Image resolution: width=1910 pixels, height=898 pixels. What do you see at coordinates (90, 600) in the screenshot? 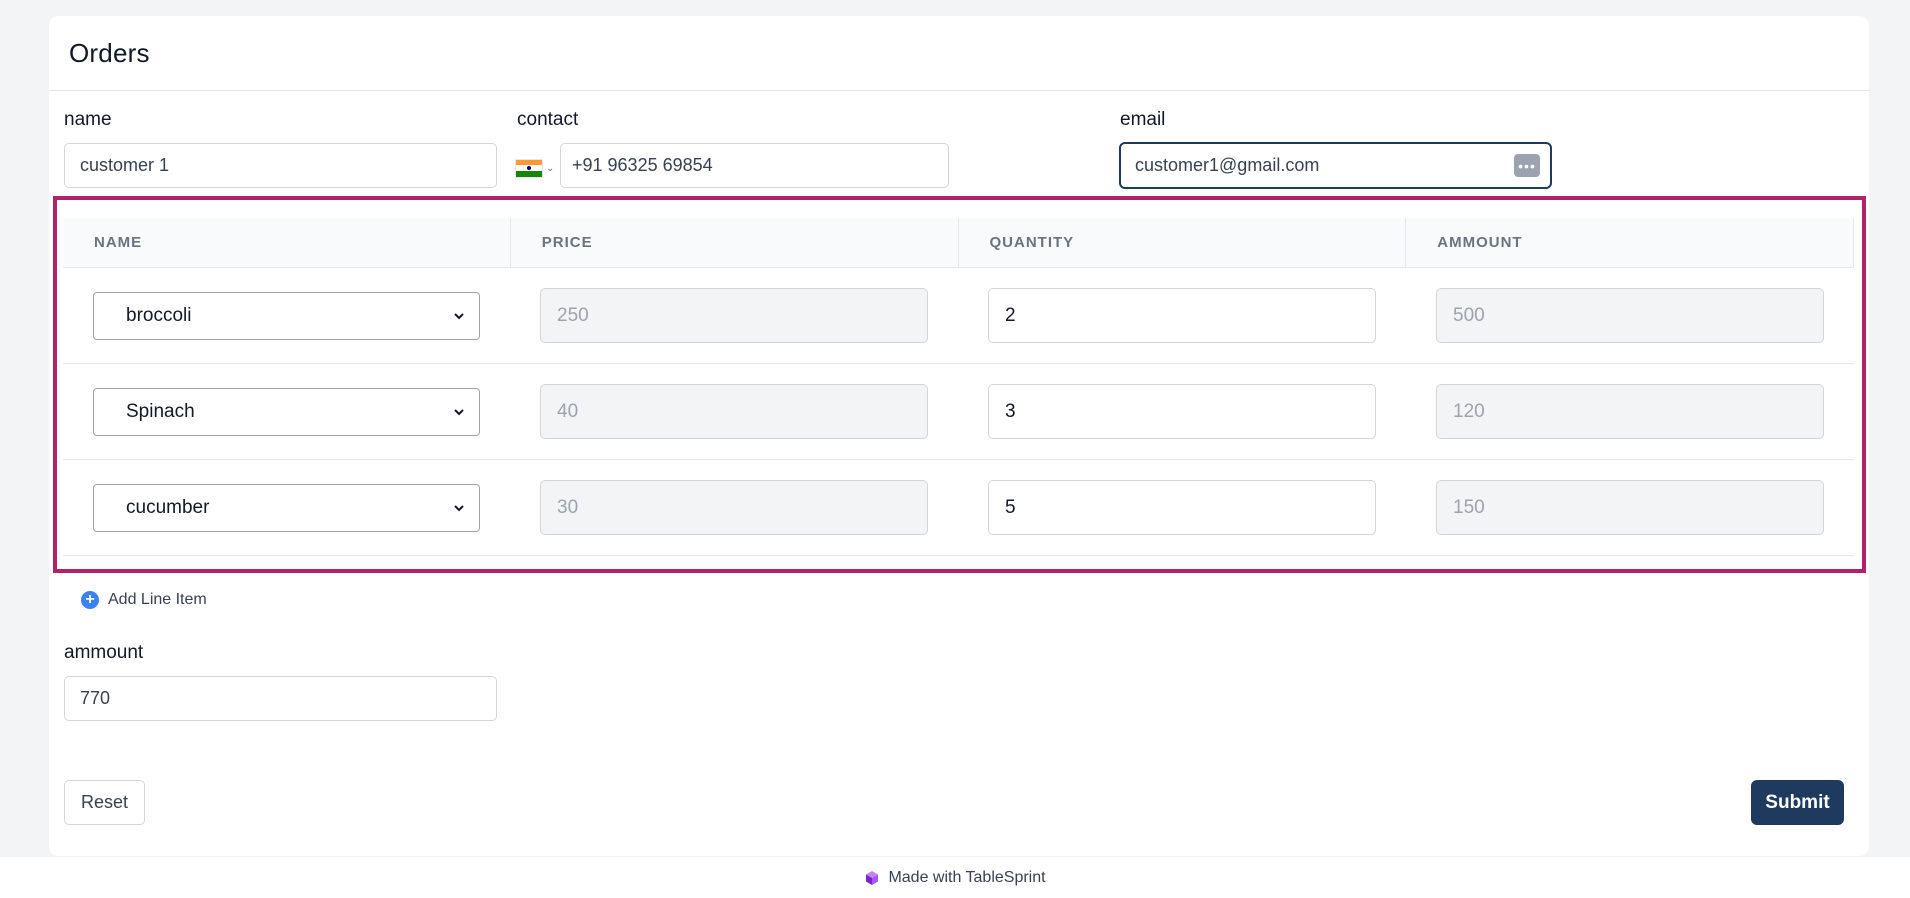
I see `plus-circle-icon: +` at bounding box center [90, 600].